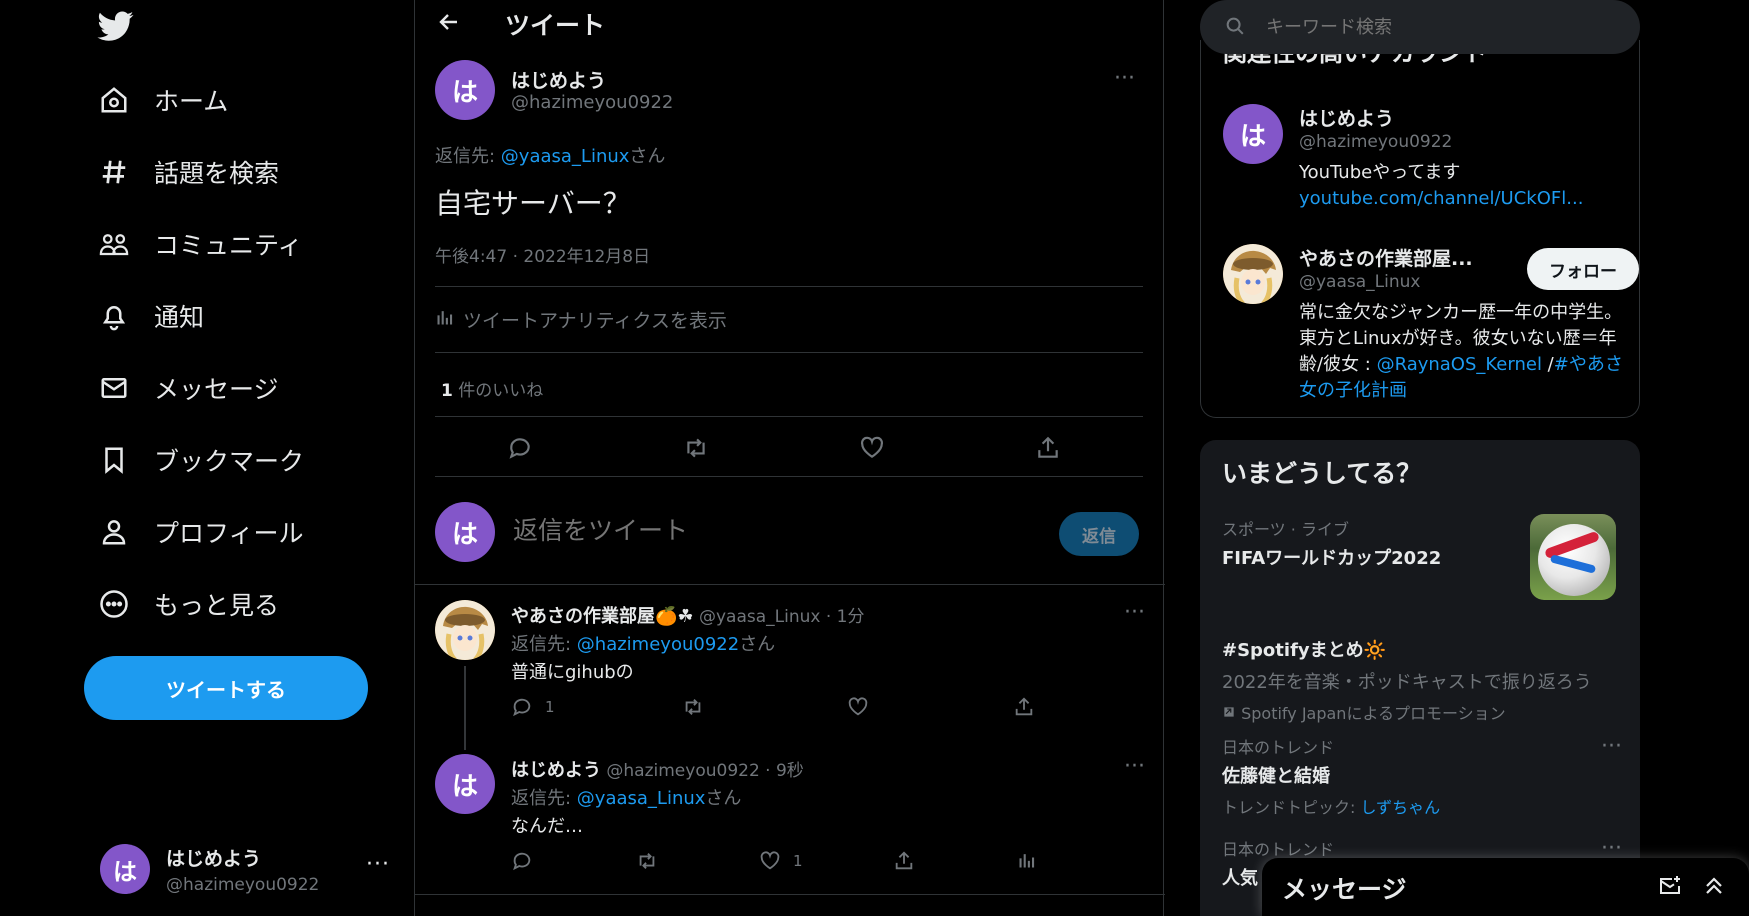  I want to click on nav-item-explore: 話題を検索, so click(187, 172).